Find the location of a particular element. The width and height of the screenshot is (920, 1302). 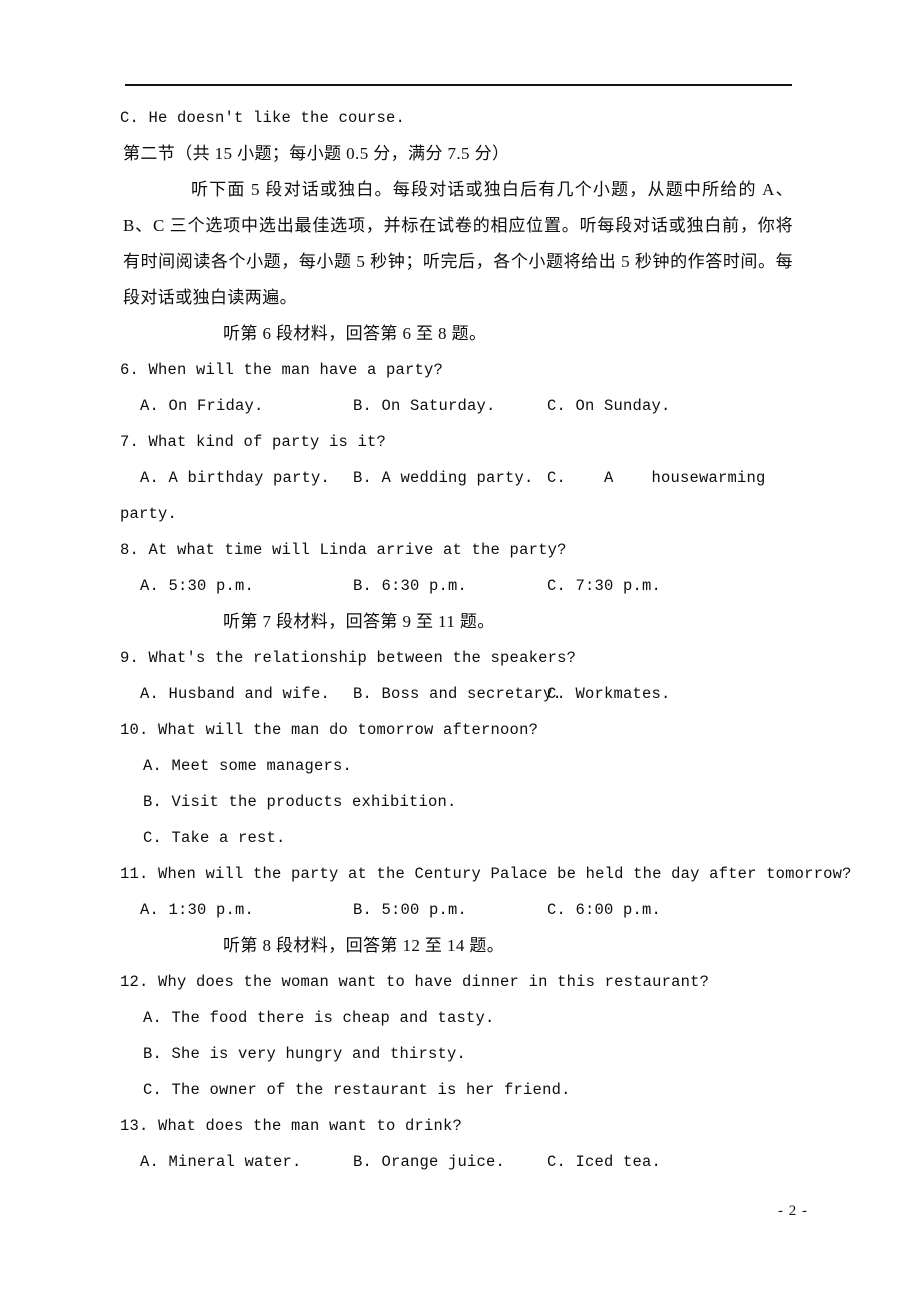

option-row-11: A. 1:30 p.m. B. 5:00 p.m. C. 6:00 p.m. is located at coordinates (530, 910).